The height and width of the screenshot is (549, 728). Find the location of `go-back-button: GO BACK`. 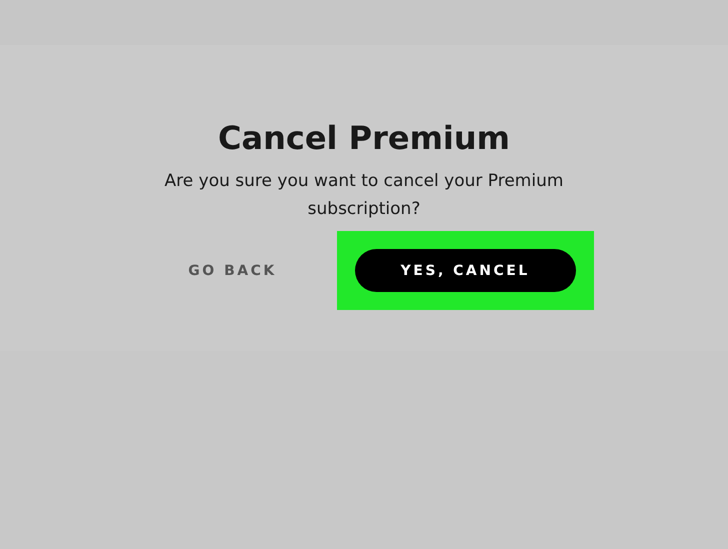

go-back-button: GO BACK is located at coordinates (232, 270).